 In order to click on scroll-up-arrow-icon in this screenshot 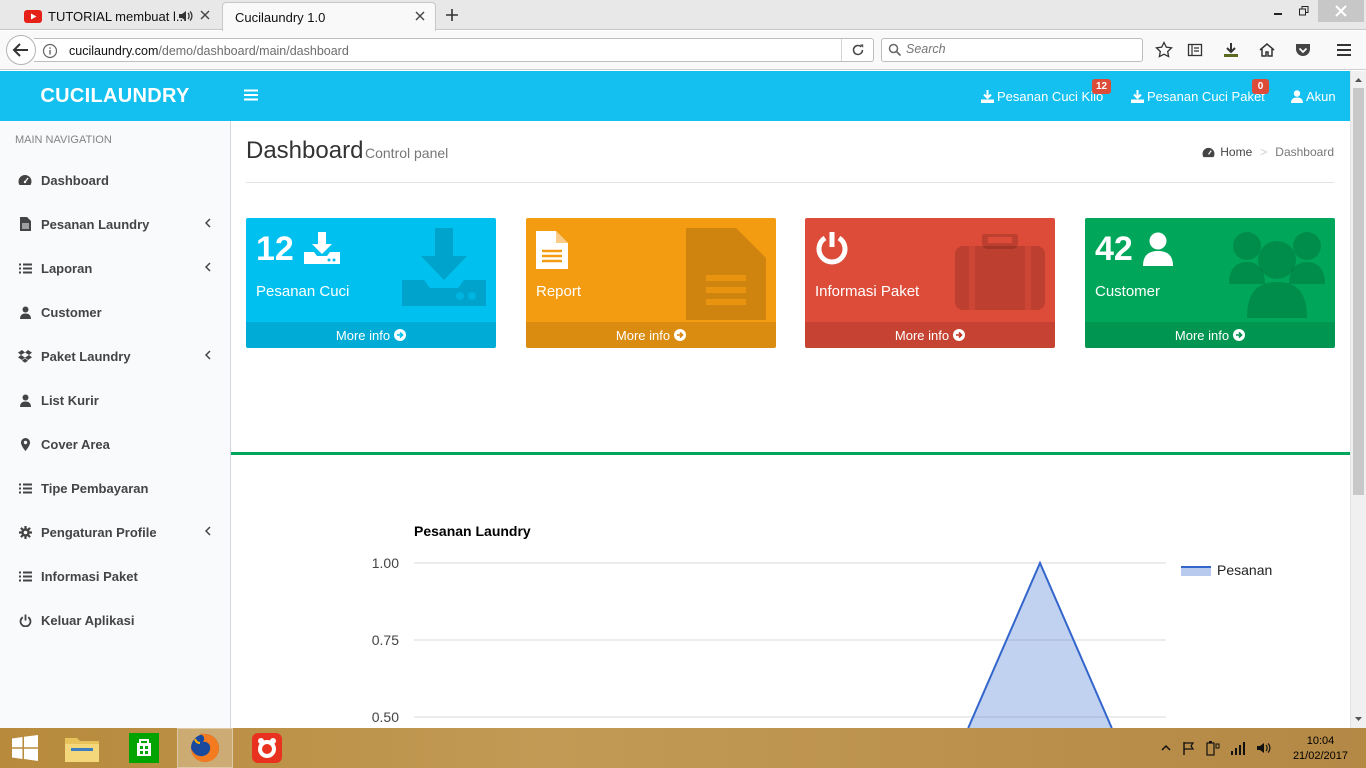, I will do `click(1358, 80)`.